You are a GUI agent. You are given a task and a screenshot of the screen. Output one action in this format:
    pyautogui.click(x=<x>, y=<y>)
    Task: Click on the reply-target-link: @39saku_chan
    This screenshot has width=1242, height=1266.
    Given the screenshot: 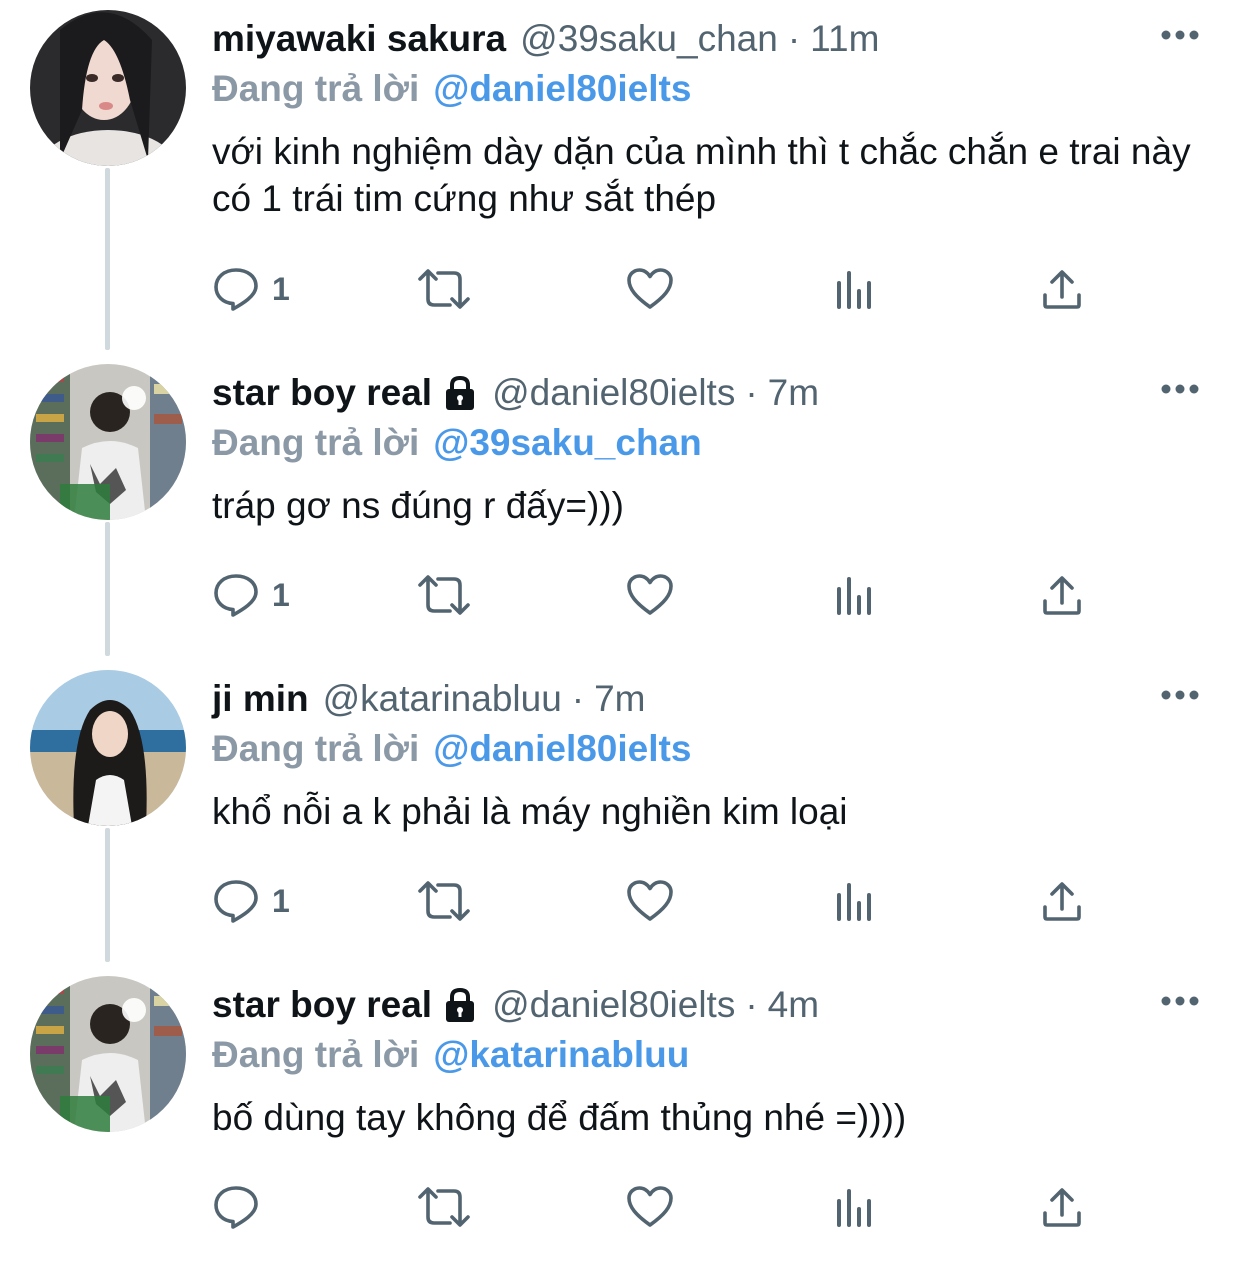 What is the action you would take?
    pyautogui.click(x=567, y=442)
    